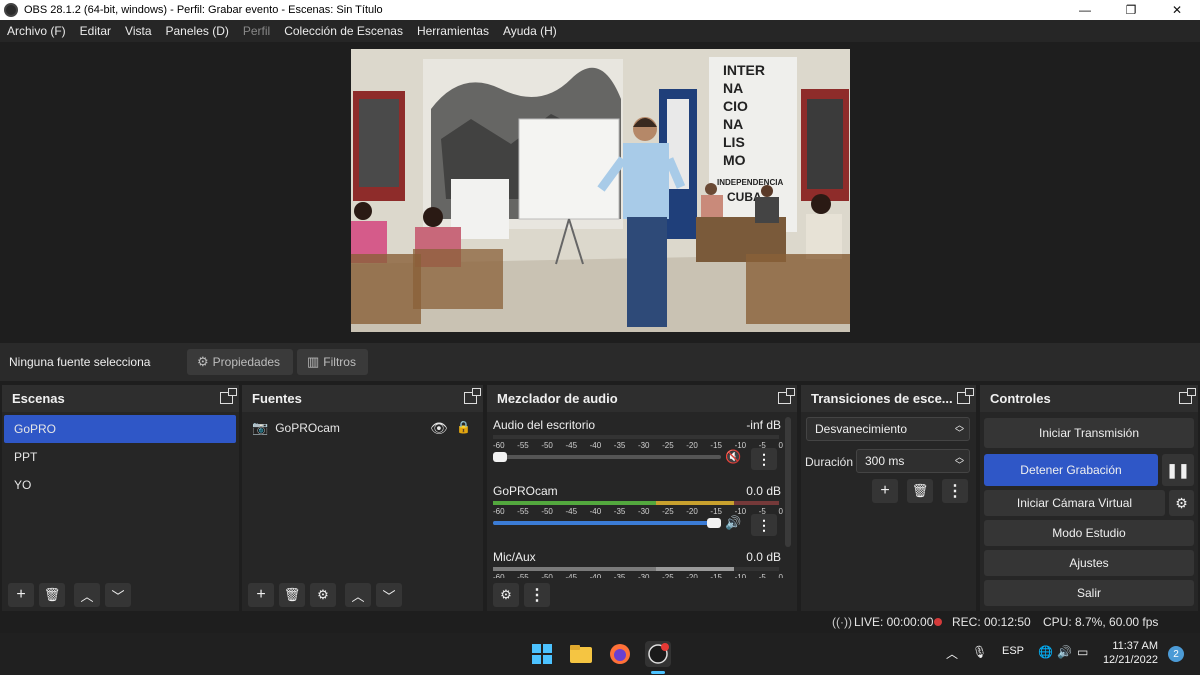 The image size is (1200, 675). I want to click on window-controls: — ❐ ✕, so click(1131, 10).